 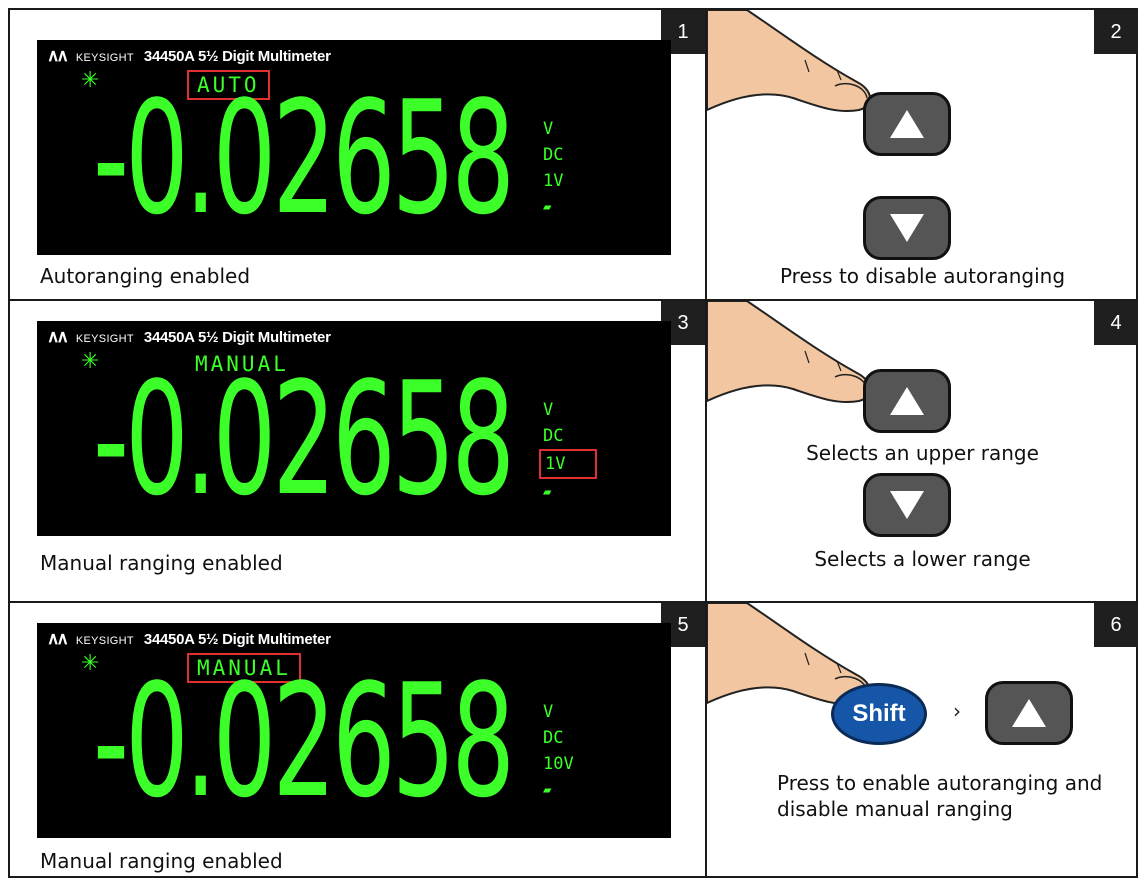 I want to click on panel-2: 2 Press to disable autoranging, so click(x=922, y=154).